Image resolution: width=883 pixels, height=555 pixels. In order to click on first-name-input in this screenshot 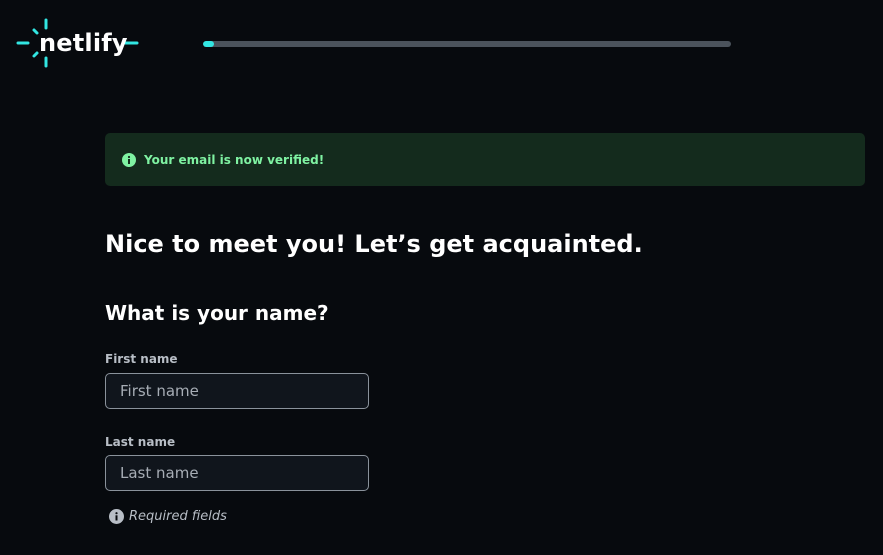, I will do `click(237, 391)`.